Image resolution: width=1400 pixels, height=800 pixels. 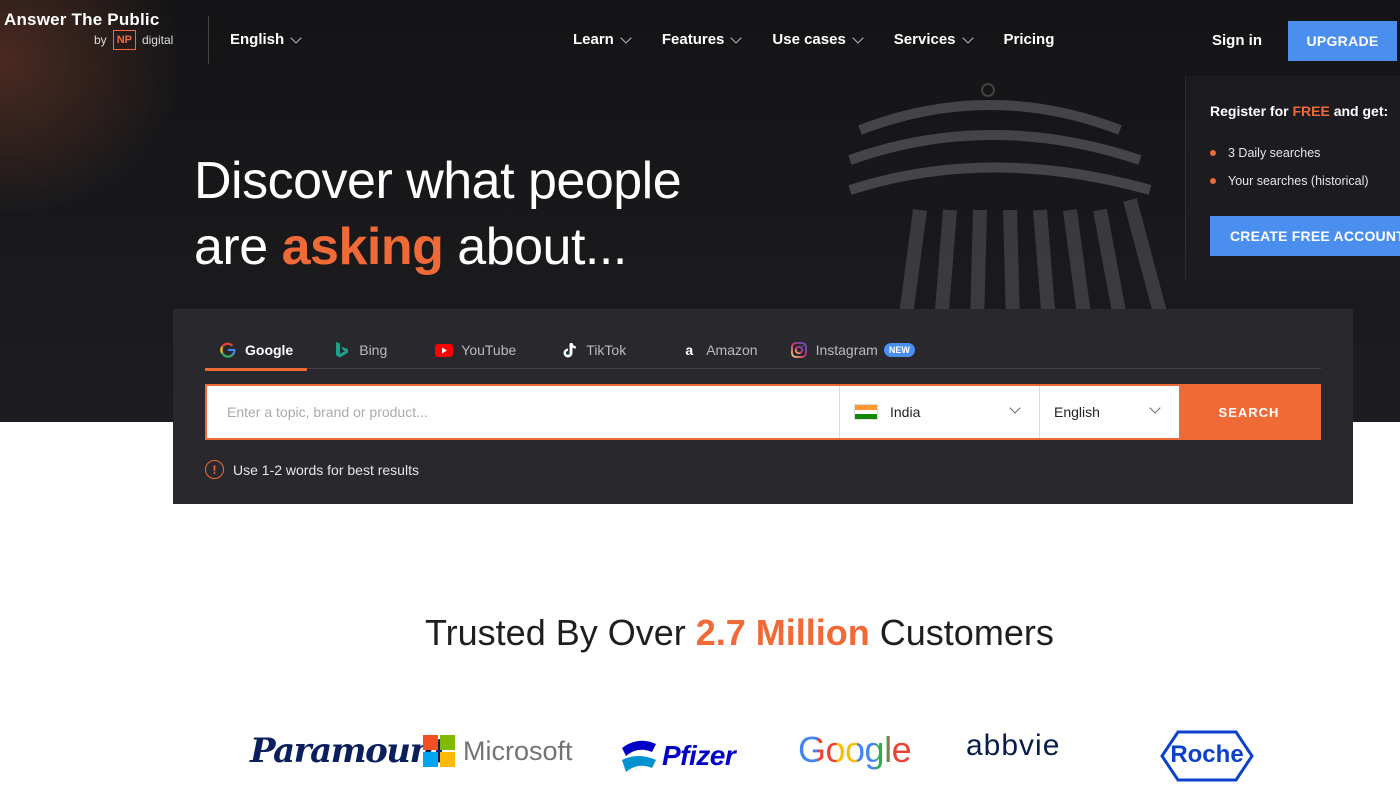 I want to click on nav-item-pricing: Pricing, so click(x=1029, y=39).